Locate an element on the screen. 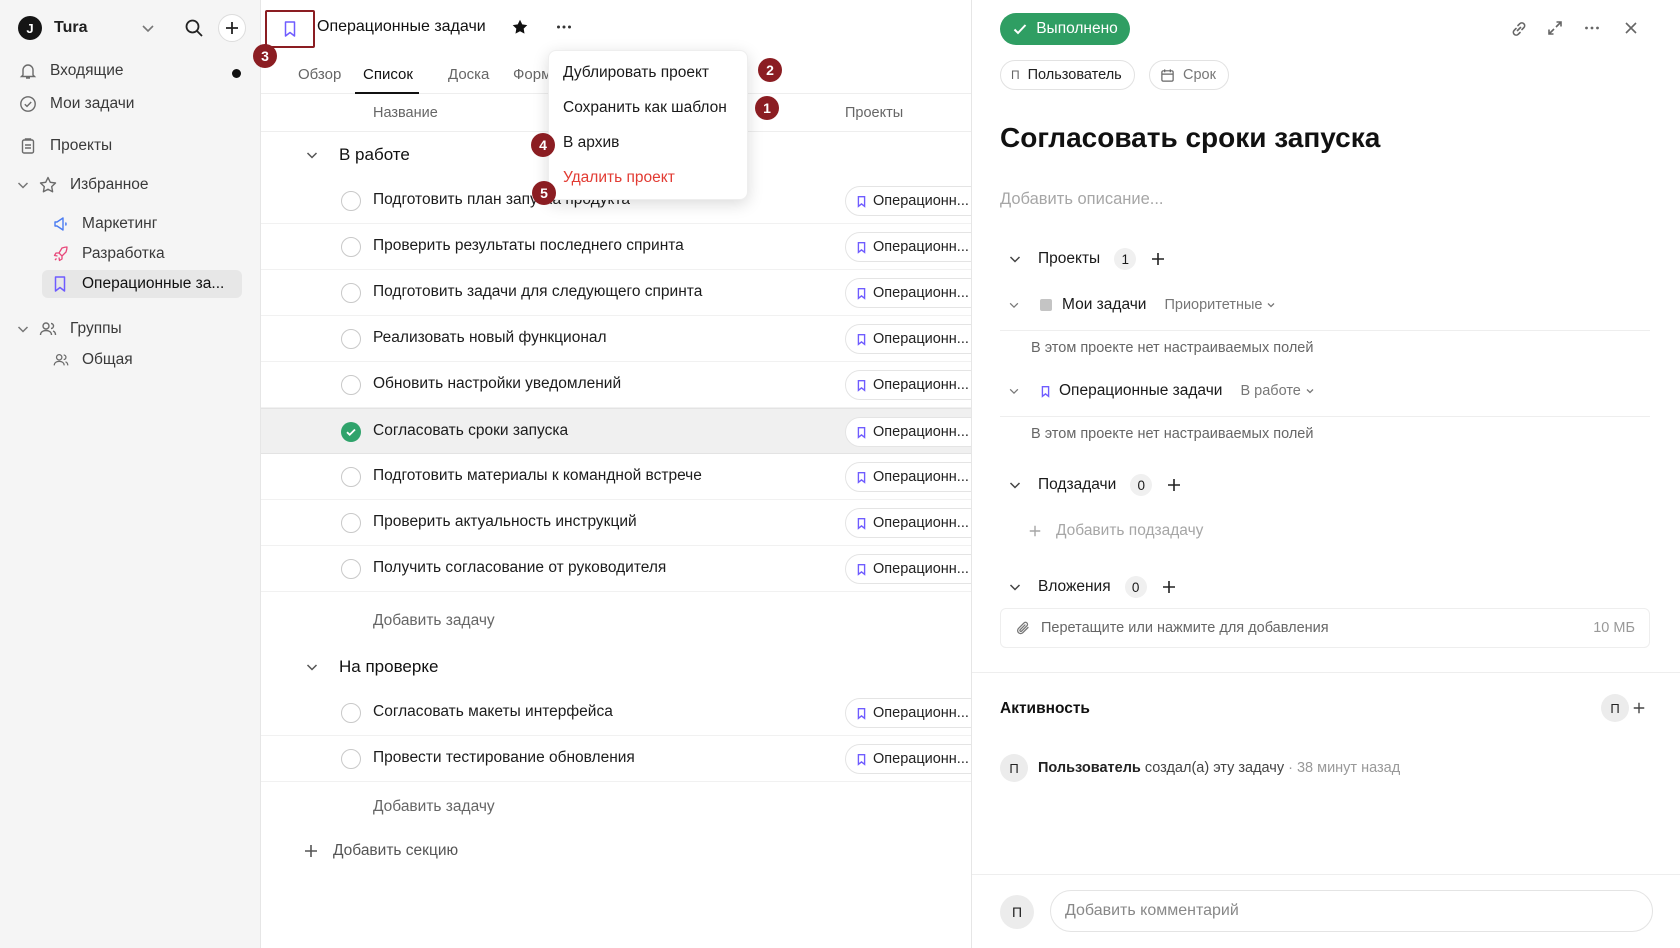 This screenshot has width=1680, height=948. project-status-dropdown: Приоритетные is located at coordinates (1220, 305).